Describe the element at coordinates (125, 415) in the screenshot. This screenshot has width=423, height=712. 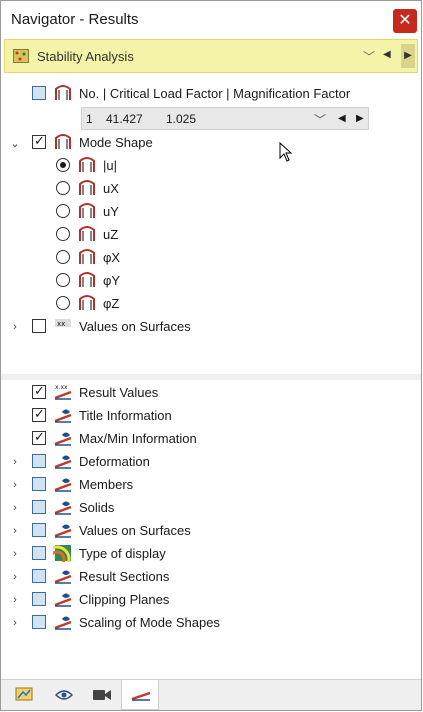
I see `option-label: Title Information` at that location.